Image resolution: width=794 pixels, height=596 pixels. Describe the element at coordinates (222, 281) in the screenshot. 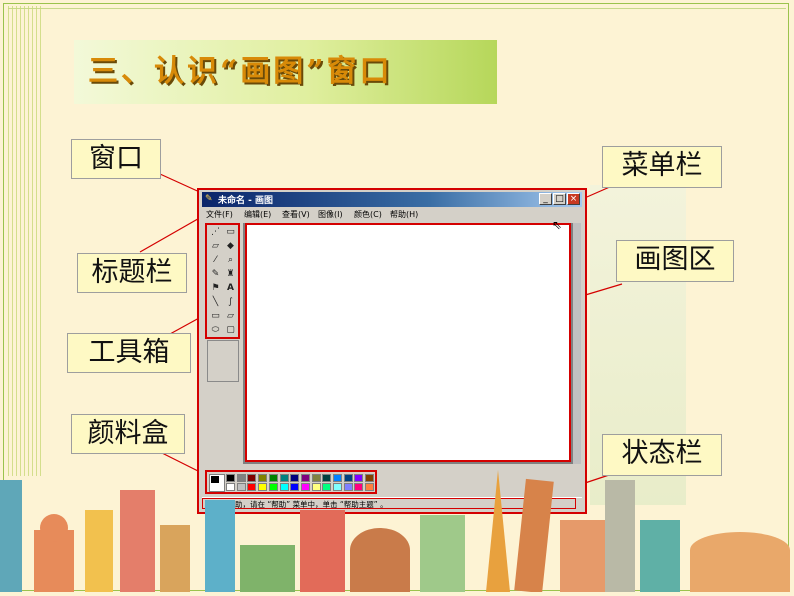

I see `toolbox: ⋰ ▭ ▱ ◆ ⁄ ⌕ ✎ ♜ ⚑ A ╲ ∫ ▭ ▱ ⬭ ▢` at that location.